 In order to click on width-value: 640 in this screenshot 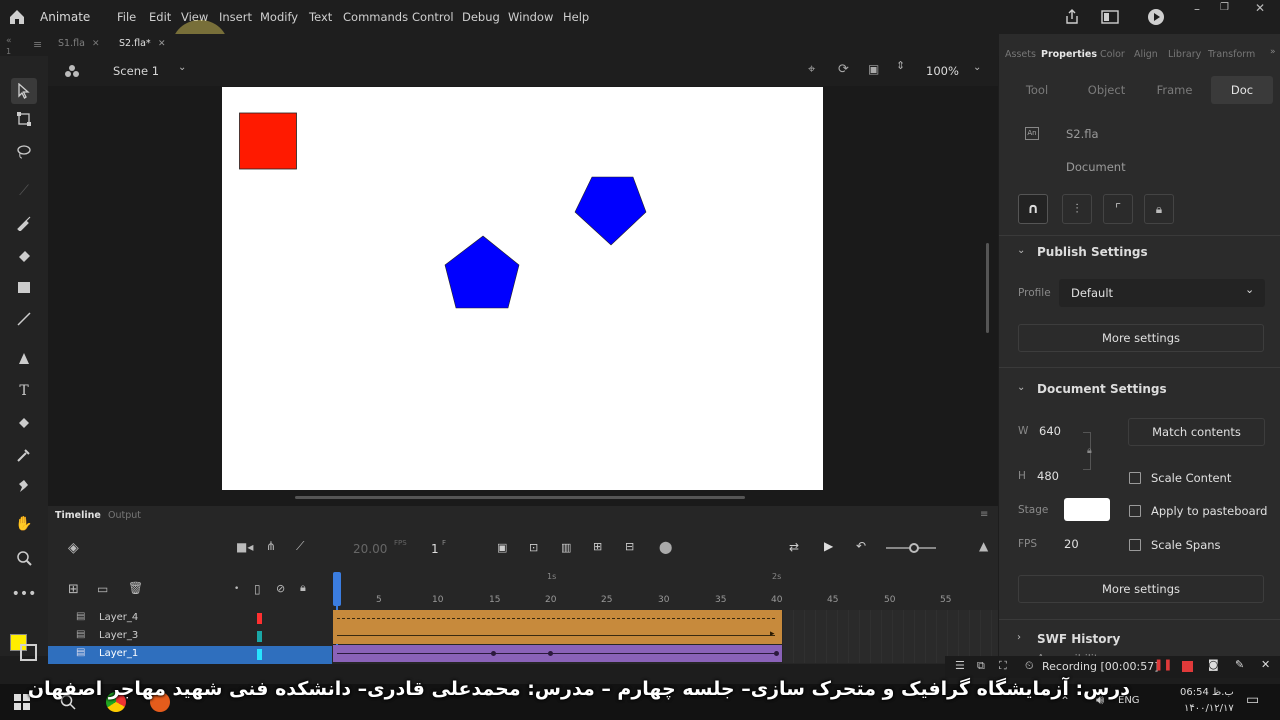, I will do `click(1050, 431)`.